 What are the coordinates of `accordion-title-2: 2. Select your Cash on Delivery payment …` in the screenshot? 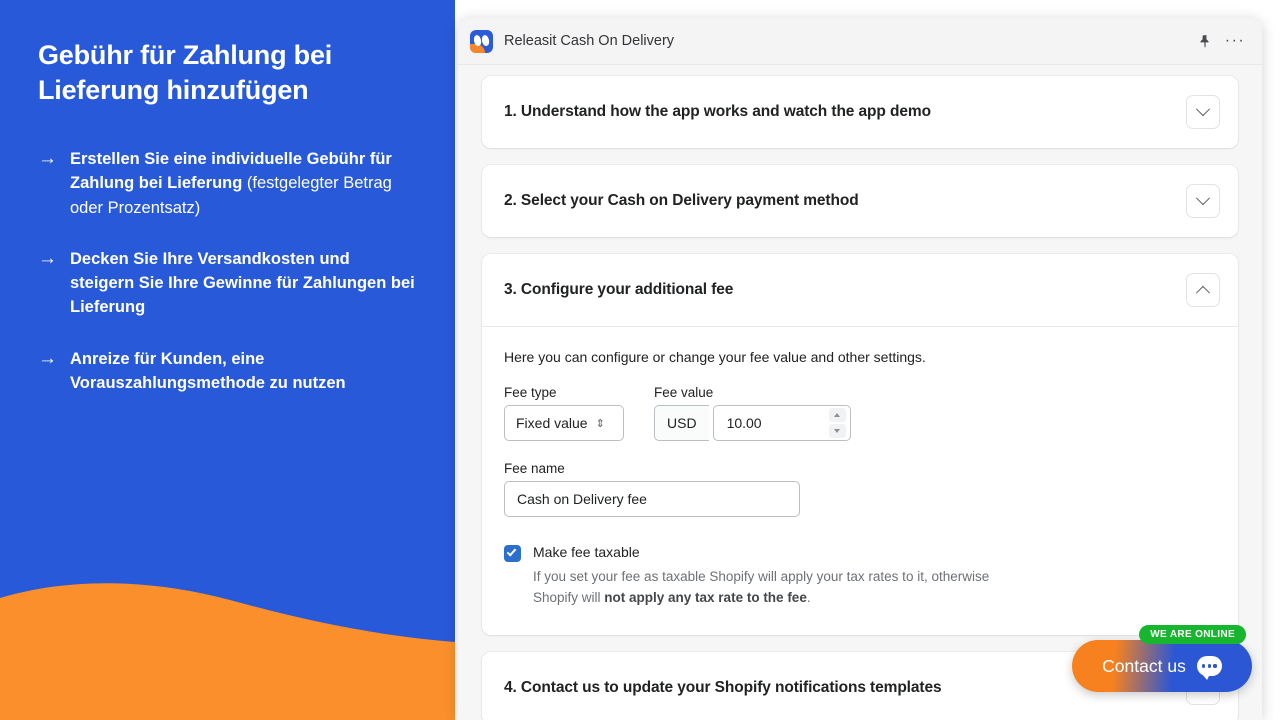 It's located at (681, 200).